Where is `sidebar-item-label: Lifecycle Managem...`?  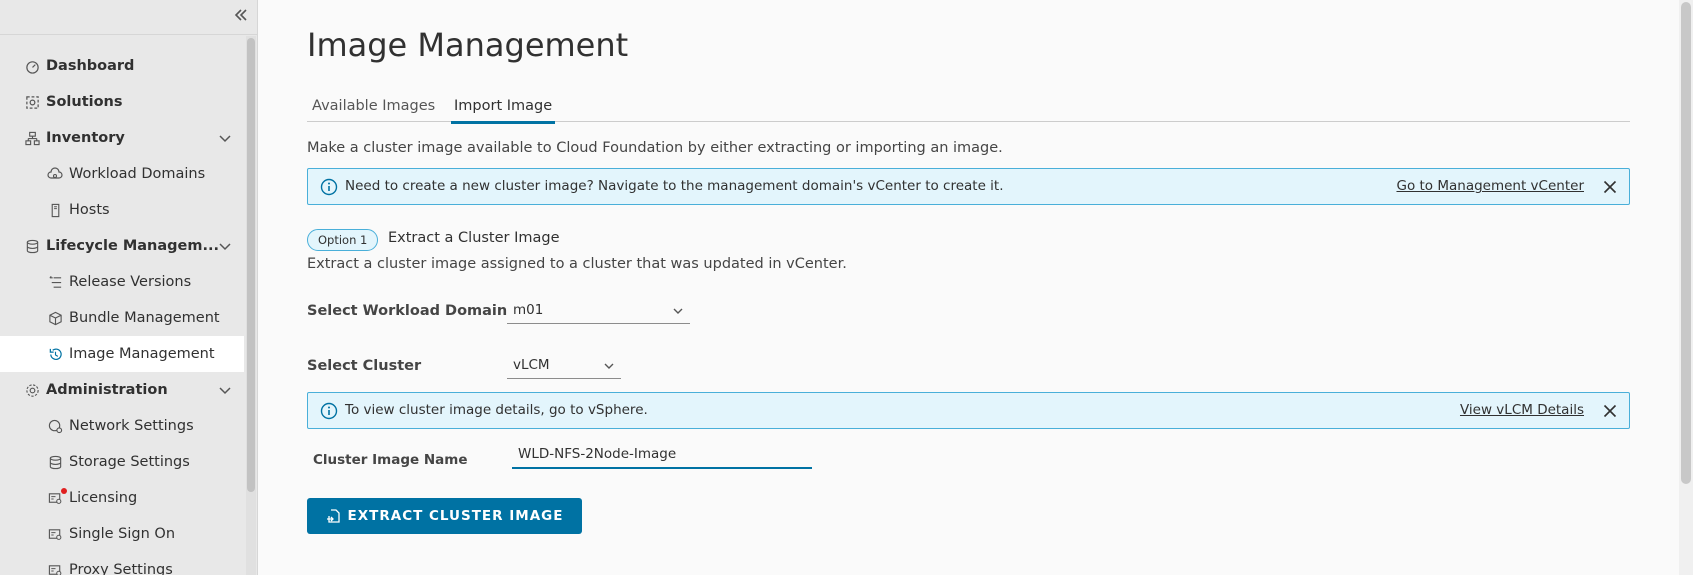 sidebar-item-label: Lifecycle Managem... is located at coordinates (133, 246).